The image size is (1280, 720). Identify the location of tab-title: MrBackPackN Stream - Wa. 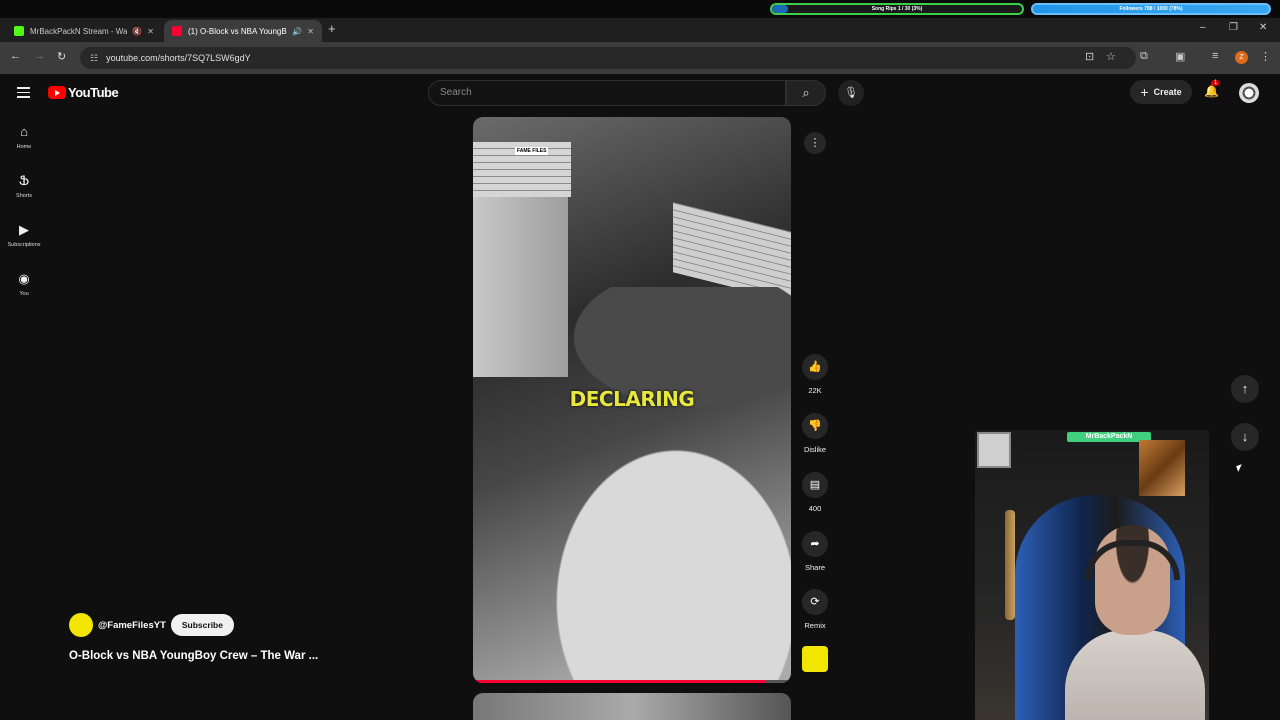
(79, 31).